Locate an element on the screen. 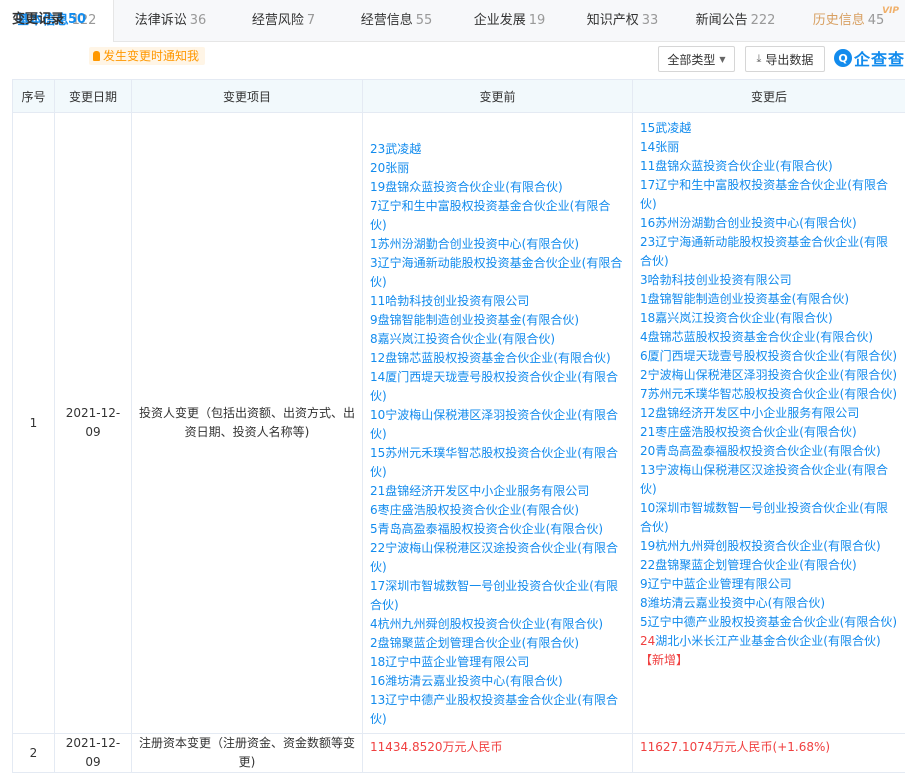  type-filter-dropdown: 全部类型 ▼ is located at coordinates (696, 59).